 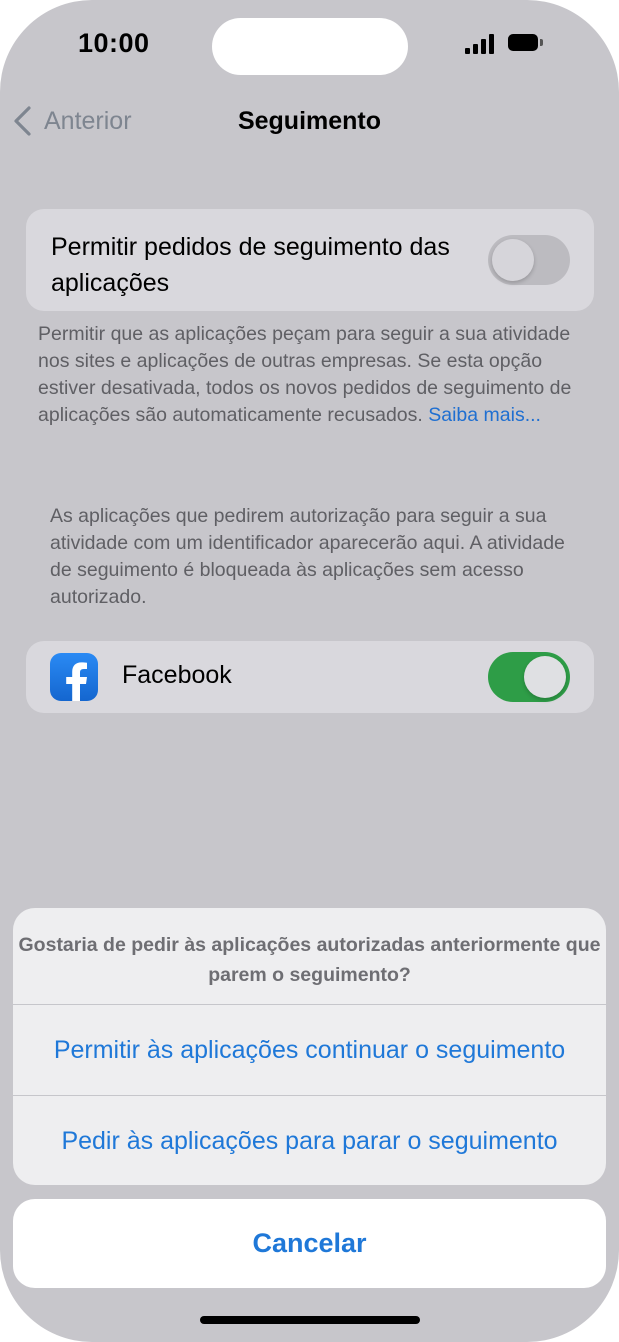 I want to click on cancel-button: Cancelar, so click(x=309, y=1243).